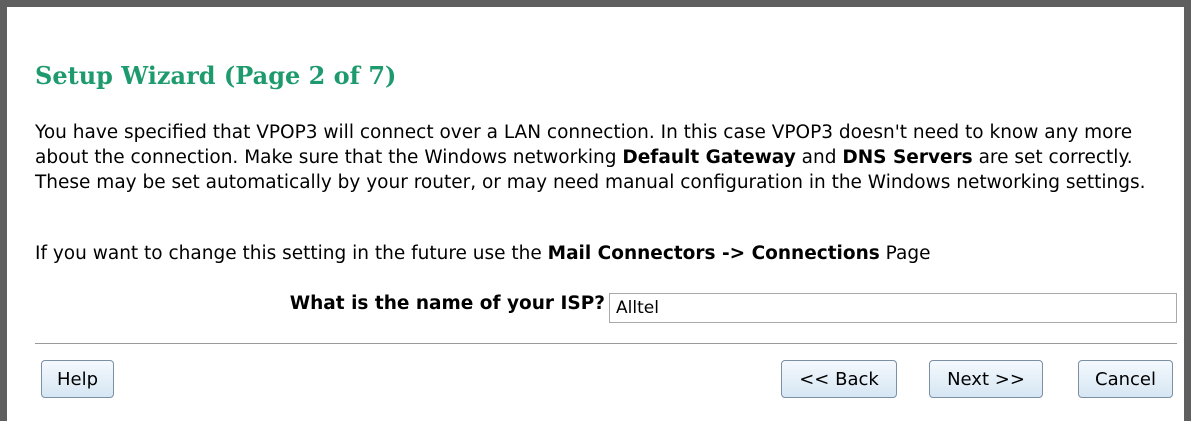 This screenshot has height=421, width=1191. I want to click on dns-servers-term: DNS Servers, so click(907, 157).